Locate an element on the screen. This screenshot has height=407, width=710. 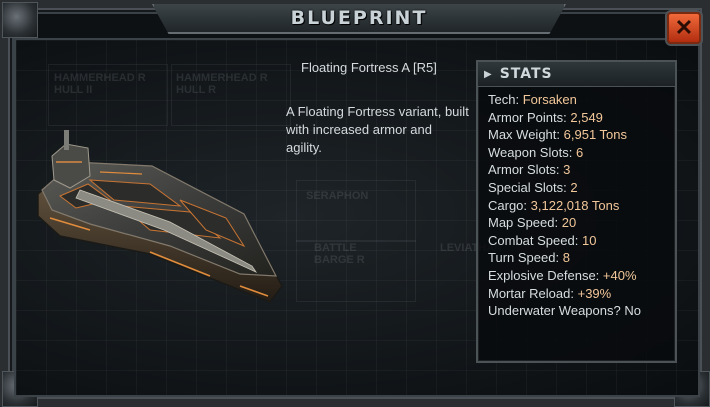
stat-label: Combat Speed: is located at coordinates (533, 240).